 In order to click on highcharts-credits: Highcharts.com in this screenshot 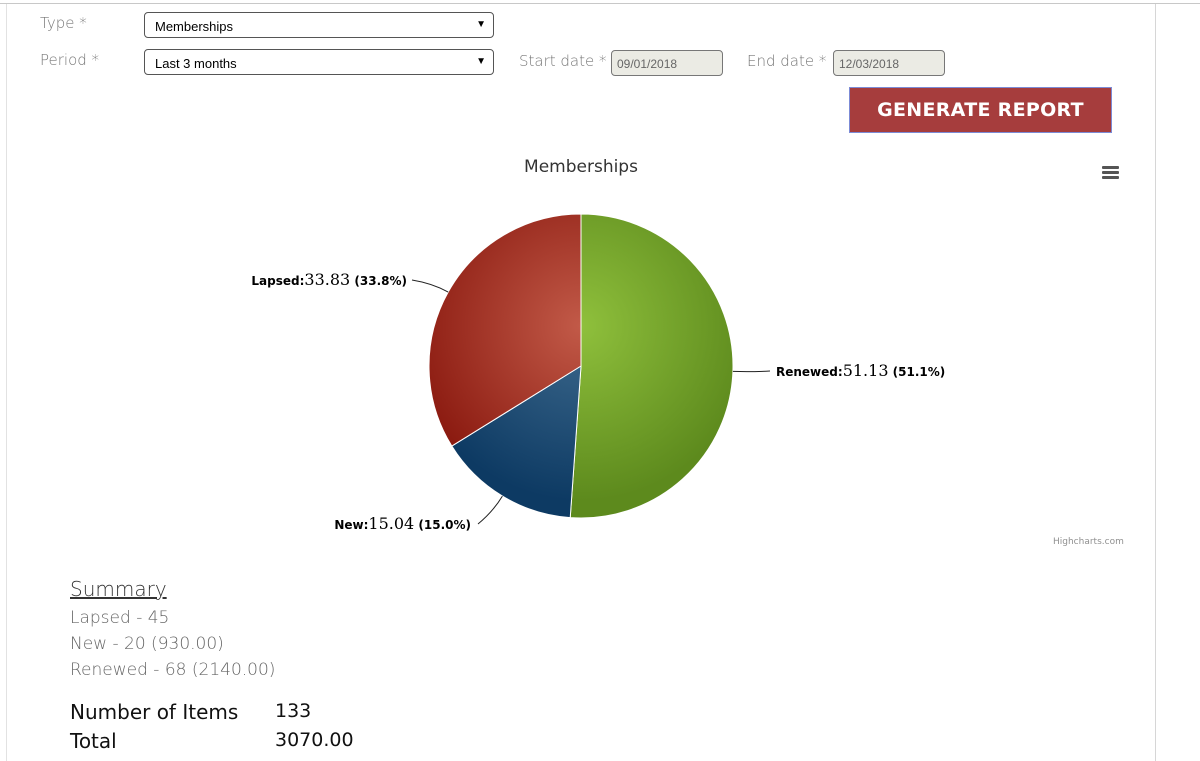, I will do `click(1088, 542)`.